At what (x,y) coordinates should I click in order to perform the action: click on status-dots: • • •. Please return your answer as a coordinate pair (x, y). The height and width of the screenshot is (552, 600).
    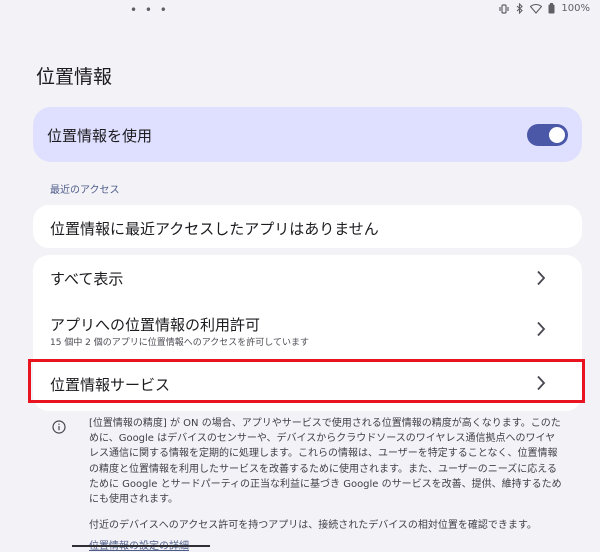
    Looking at the image, I should click on (149, 10).